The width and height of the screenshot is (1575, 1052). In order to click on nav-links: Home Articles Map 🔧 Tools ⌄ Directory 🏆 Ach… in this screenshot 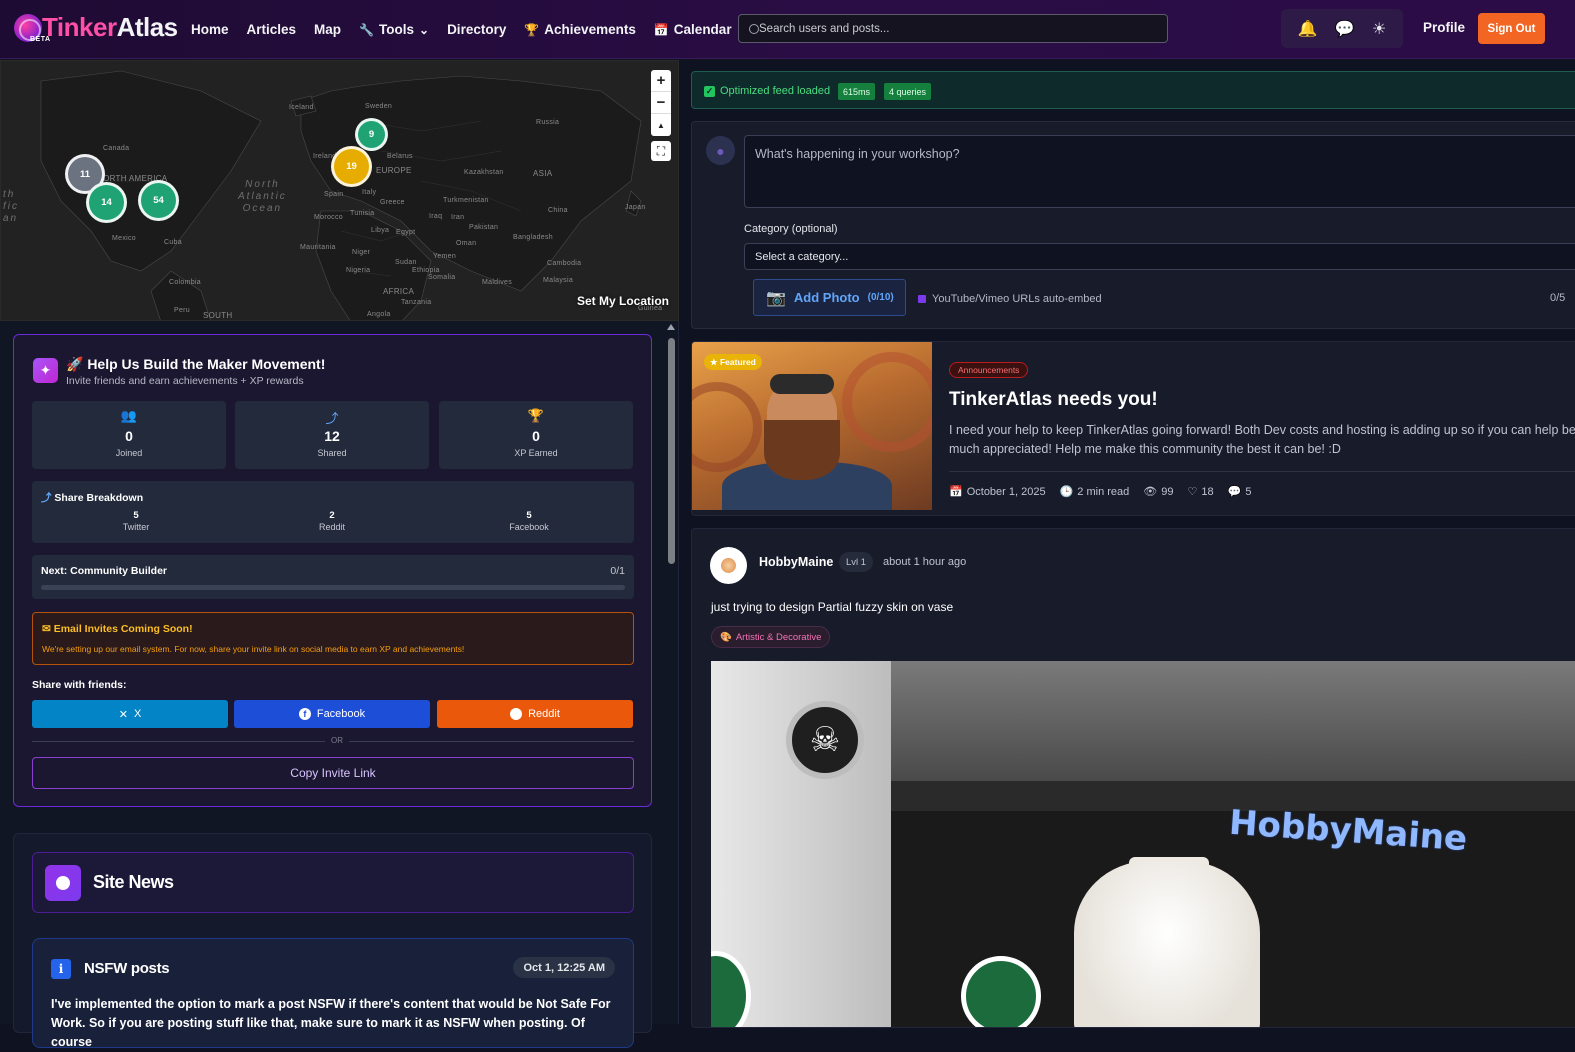, I will do `click(470, 29)`.